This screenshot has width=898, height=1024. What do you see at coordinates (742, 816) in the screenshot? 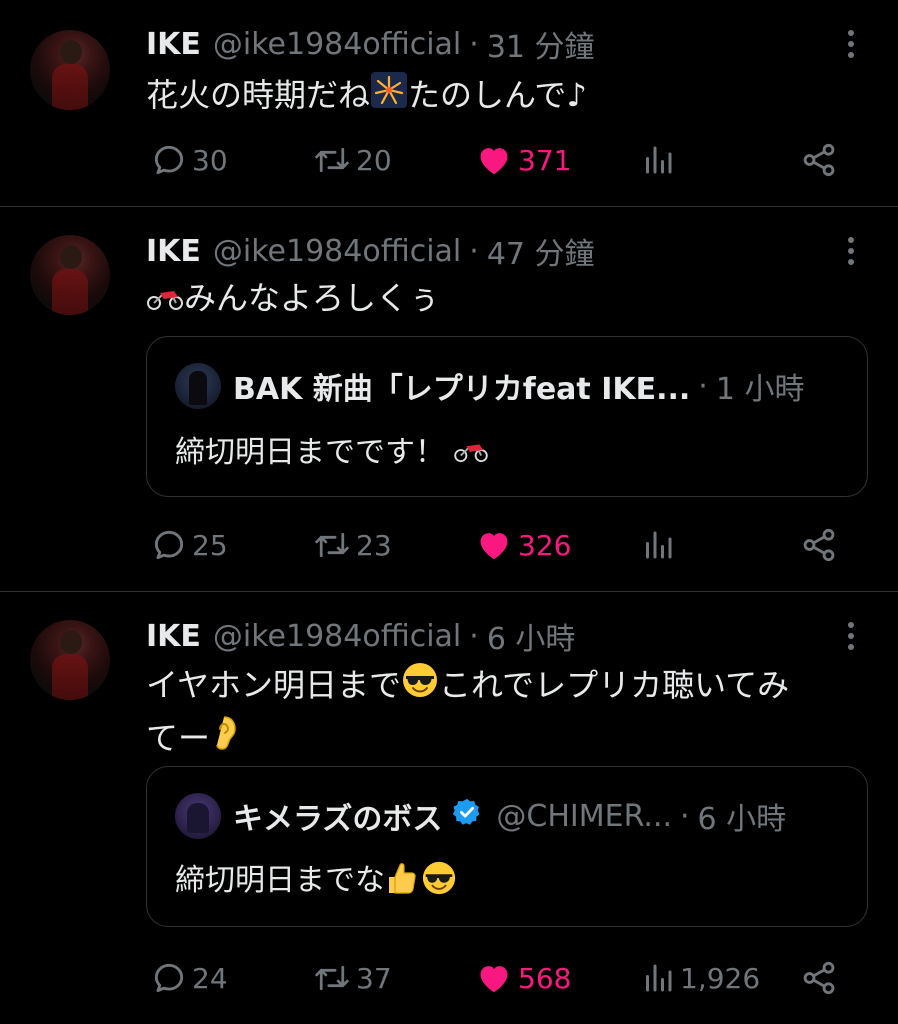
I see `quoted-timestamp: 6 小時` at bounding box center [742, 816].